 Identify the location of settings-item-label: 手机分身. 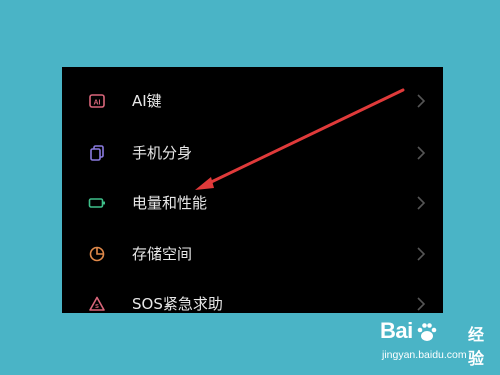
(162, 153).